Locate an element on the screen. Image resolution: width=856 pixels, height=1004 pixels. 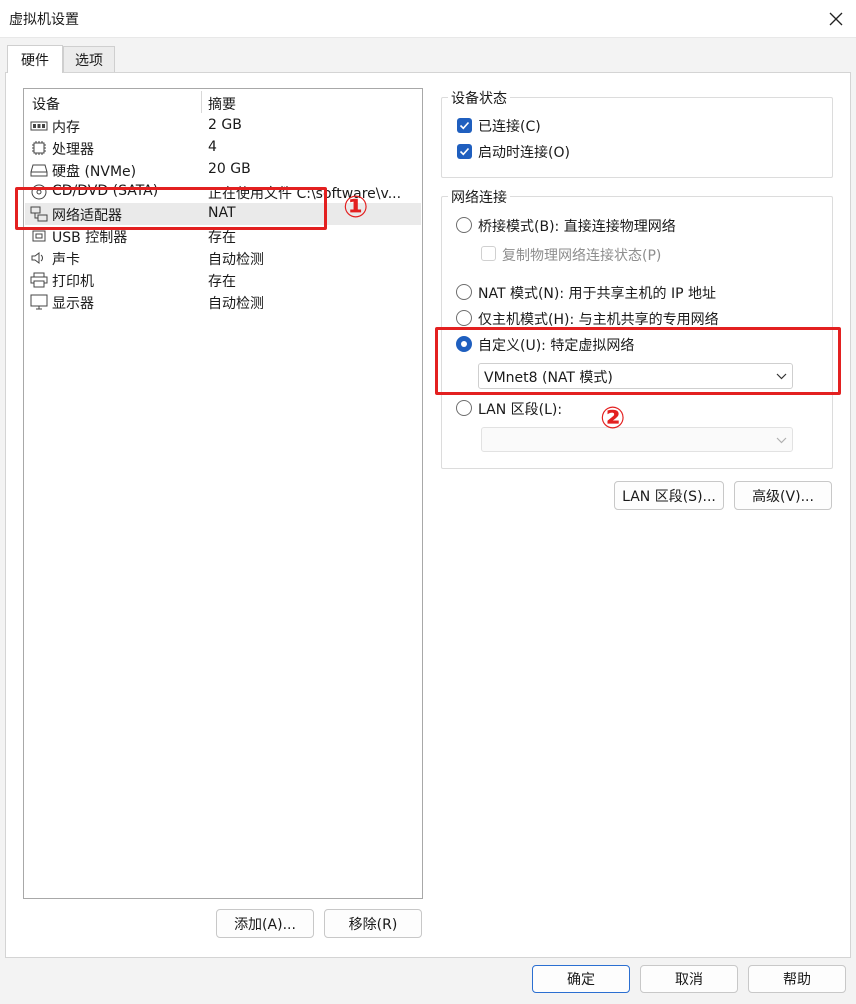
bridged-radio is located at coordinates (464, 225).